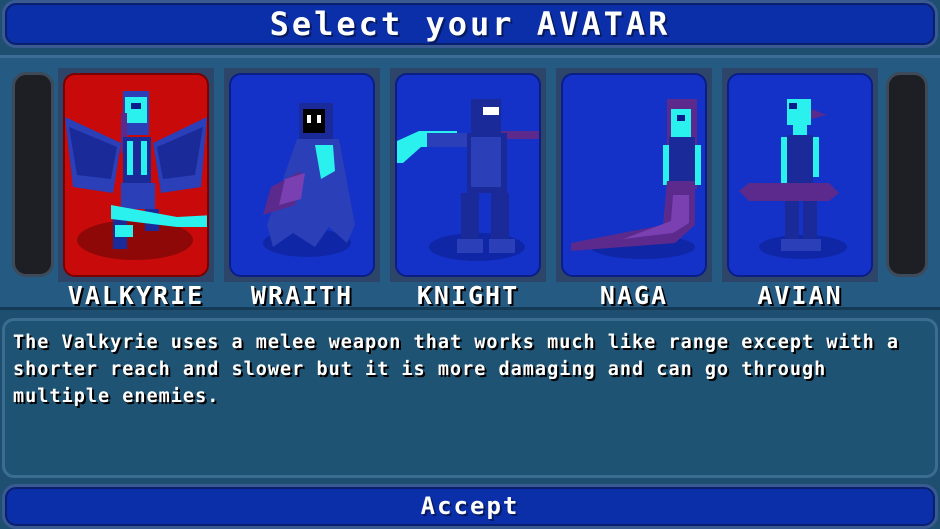 Image resolution: width=940 pixels, height=529 pixels. I want to click on valkyrie-sprite-icon, so click(136, 175).